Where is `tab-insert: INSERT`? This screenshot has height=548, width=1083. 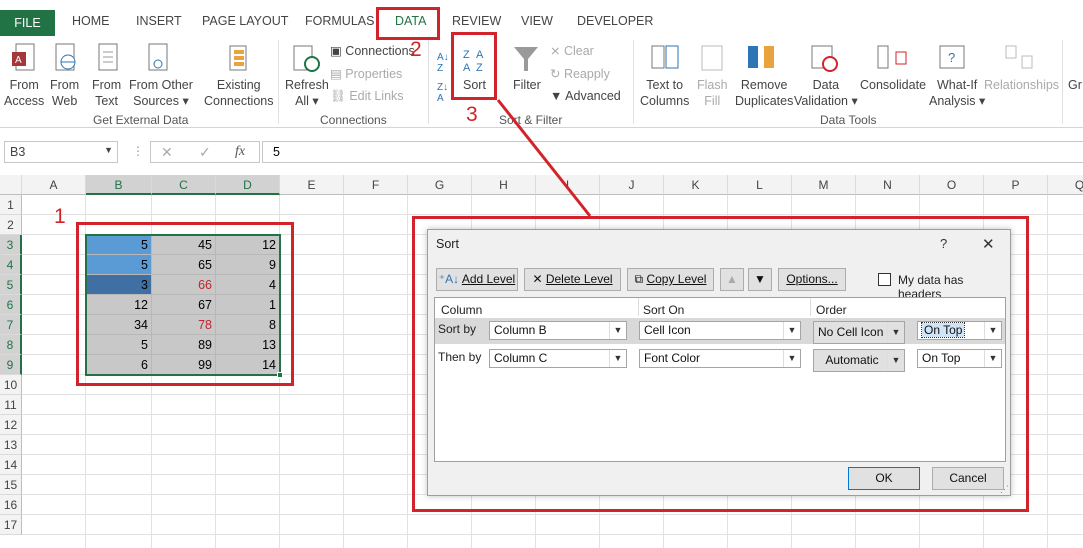
tab-insert: INSERT is located at coordinates (159, 21).